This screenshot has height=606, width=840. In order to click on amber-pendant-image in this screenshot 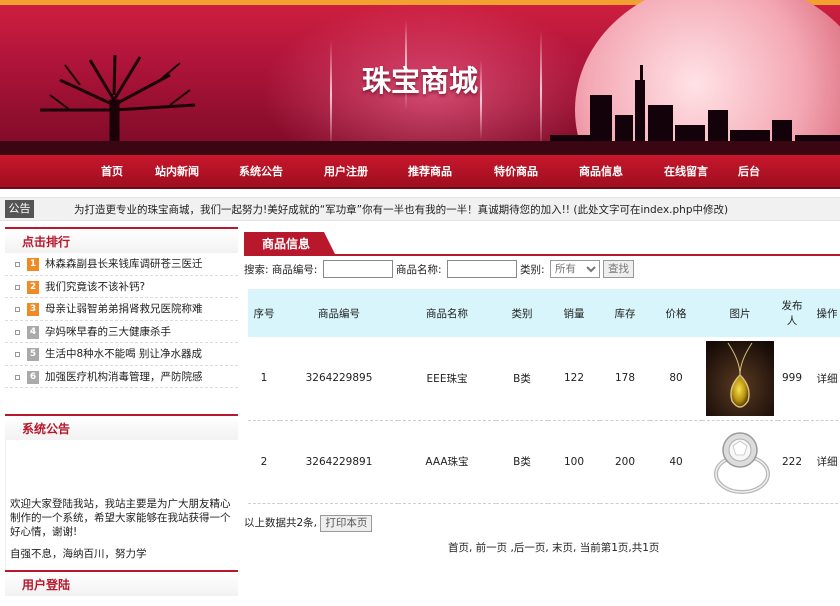, I will do `click(740, 378)`.